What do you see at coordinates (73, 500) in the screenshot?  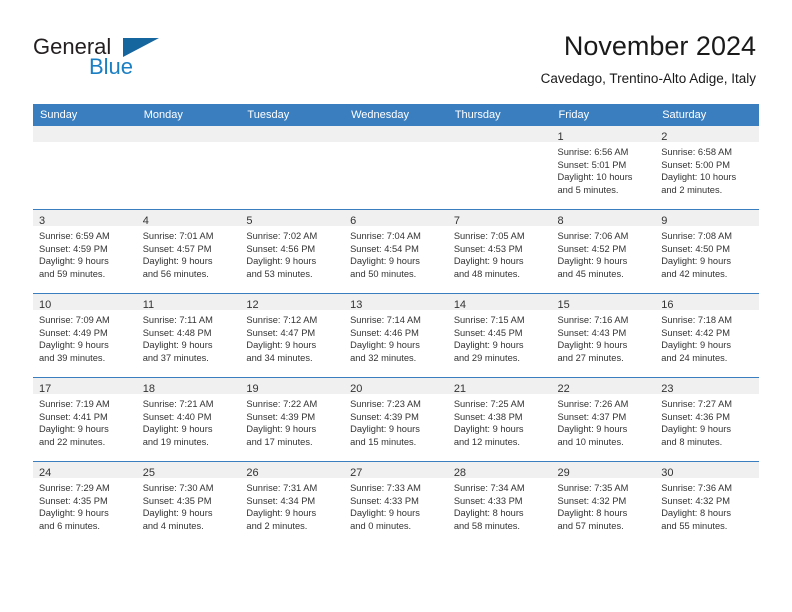 I see `sunset-text: Sunset: 4:35 PM` at bounding box center [73, 500].